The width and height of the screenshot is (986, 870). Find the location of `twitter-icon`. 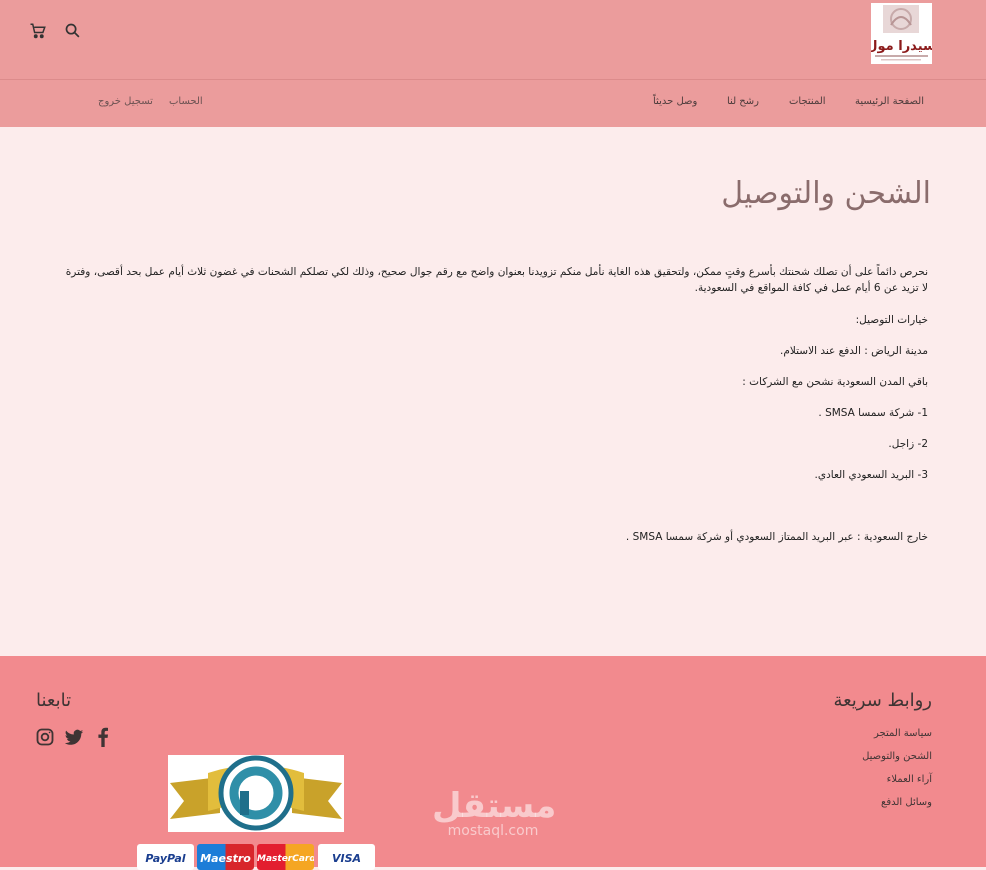

twitter-icon is located at coordinates (75, 738).